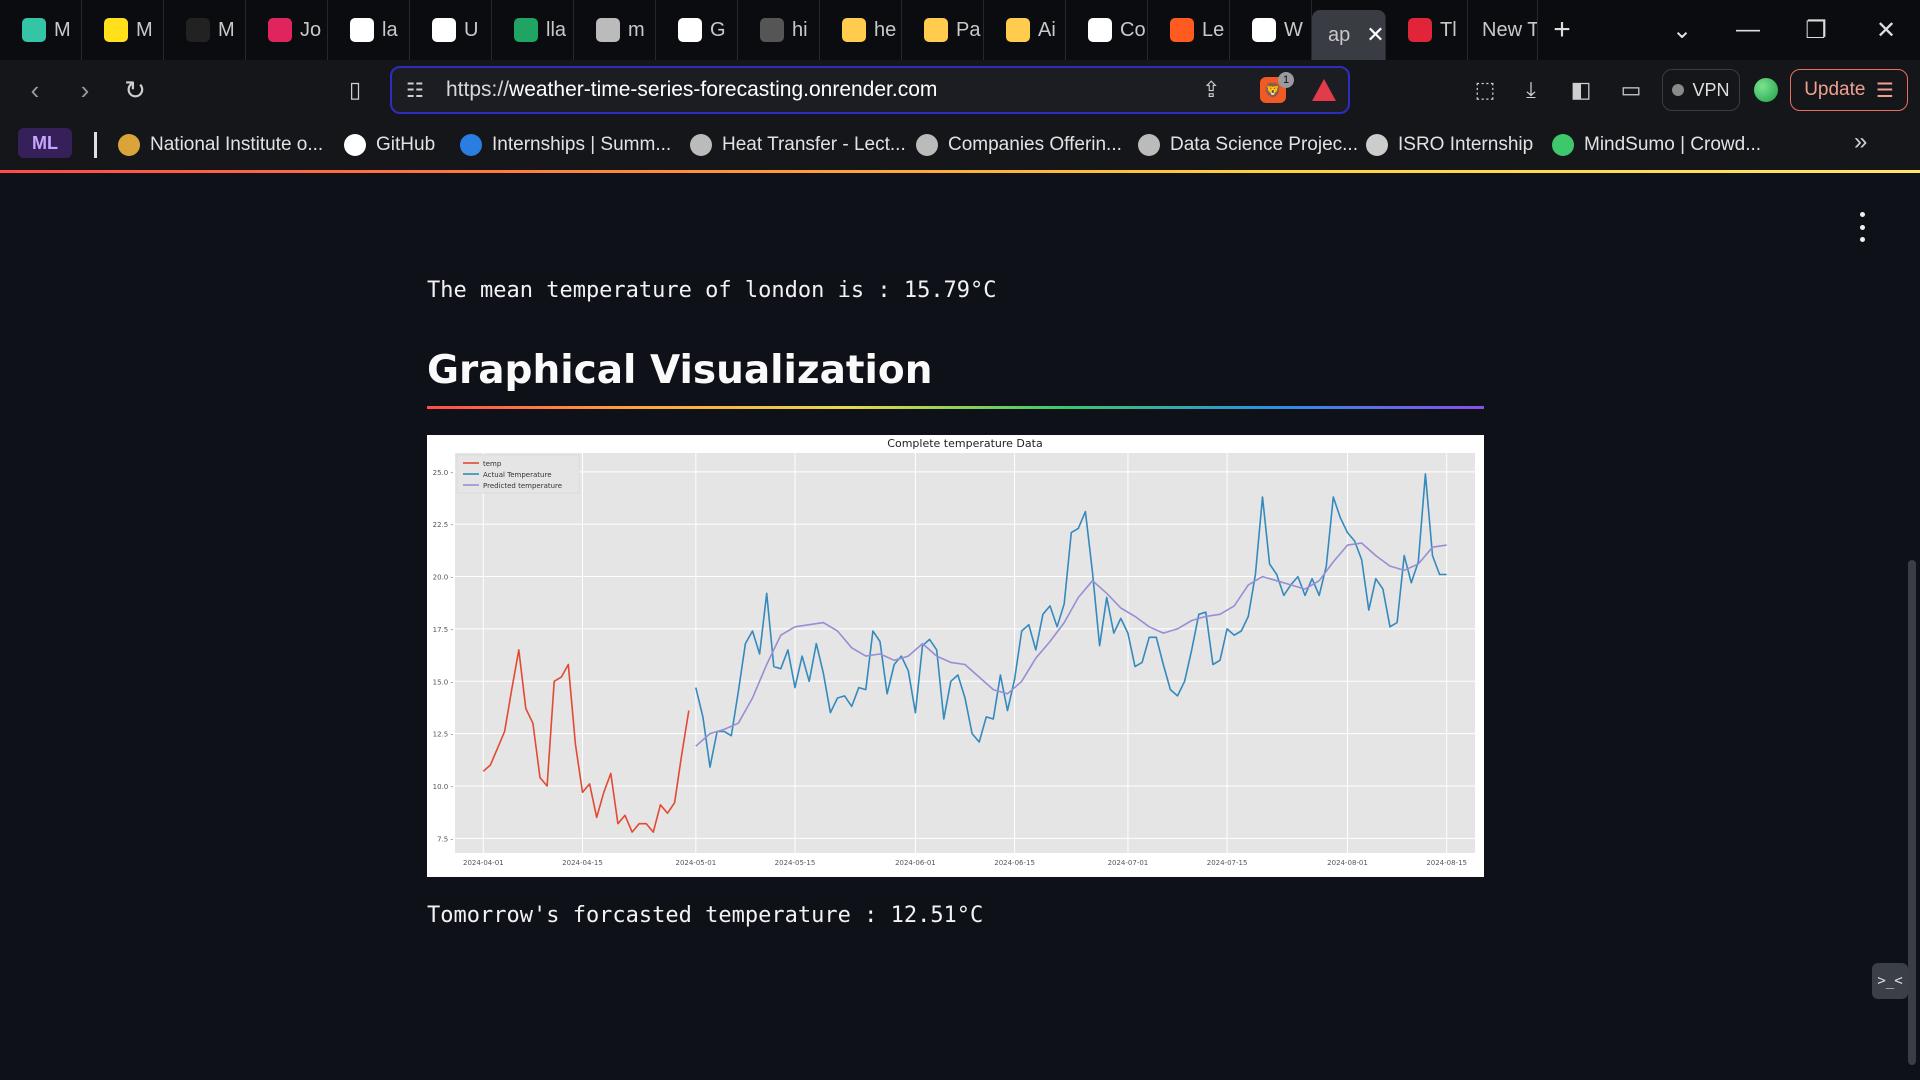 Image resolution: width=1920 pixels, height=1080 pixels. I want to click on minimize-button: —, so click(1748, 30).